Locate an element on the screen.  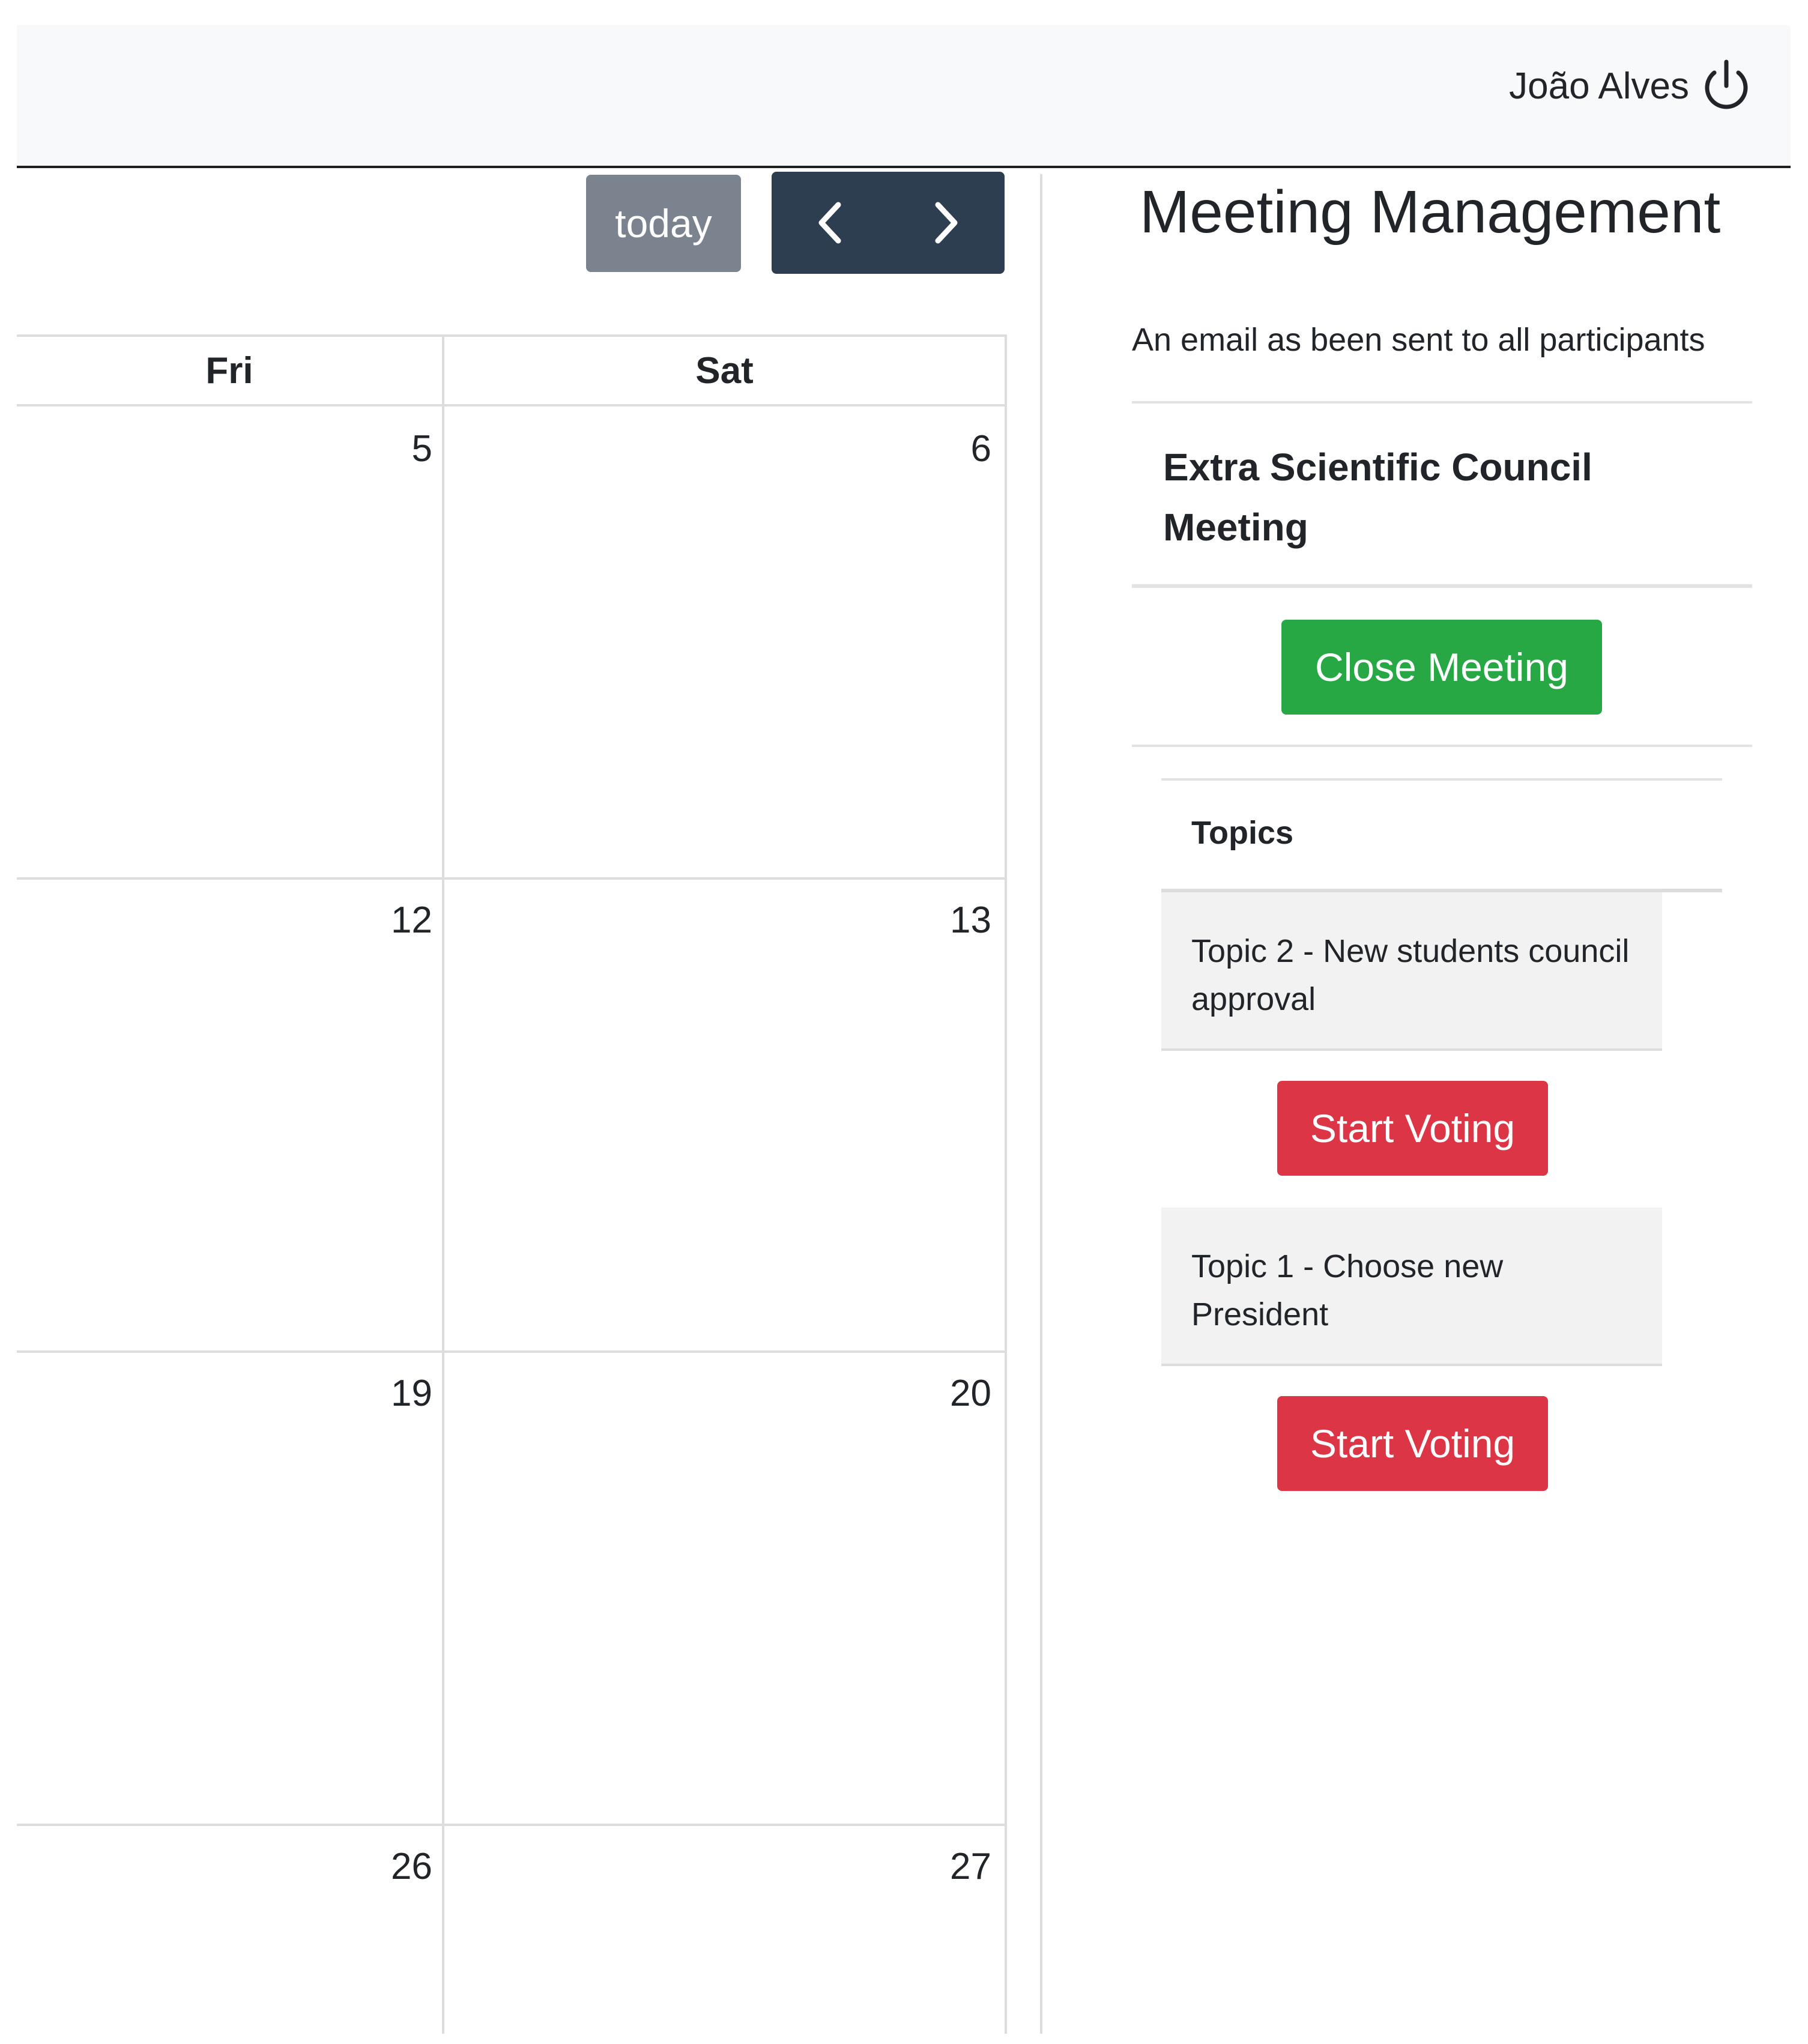
day-cell-number: 12 is located at coordinates (411, 921).